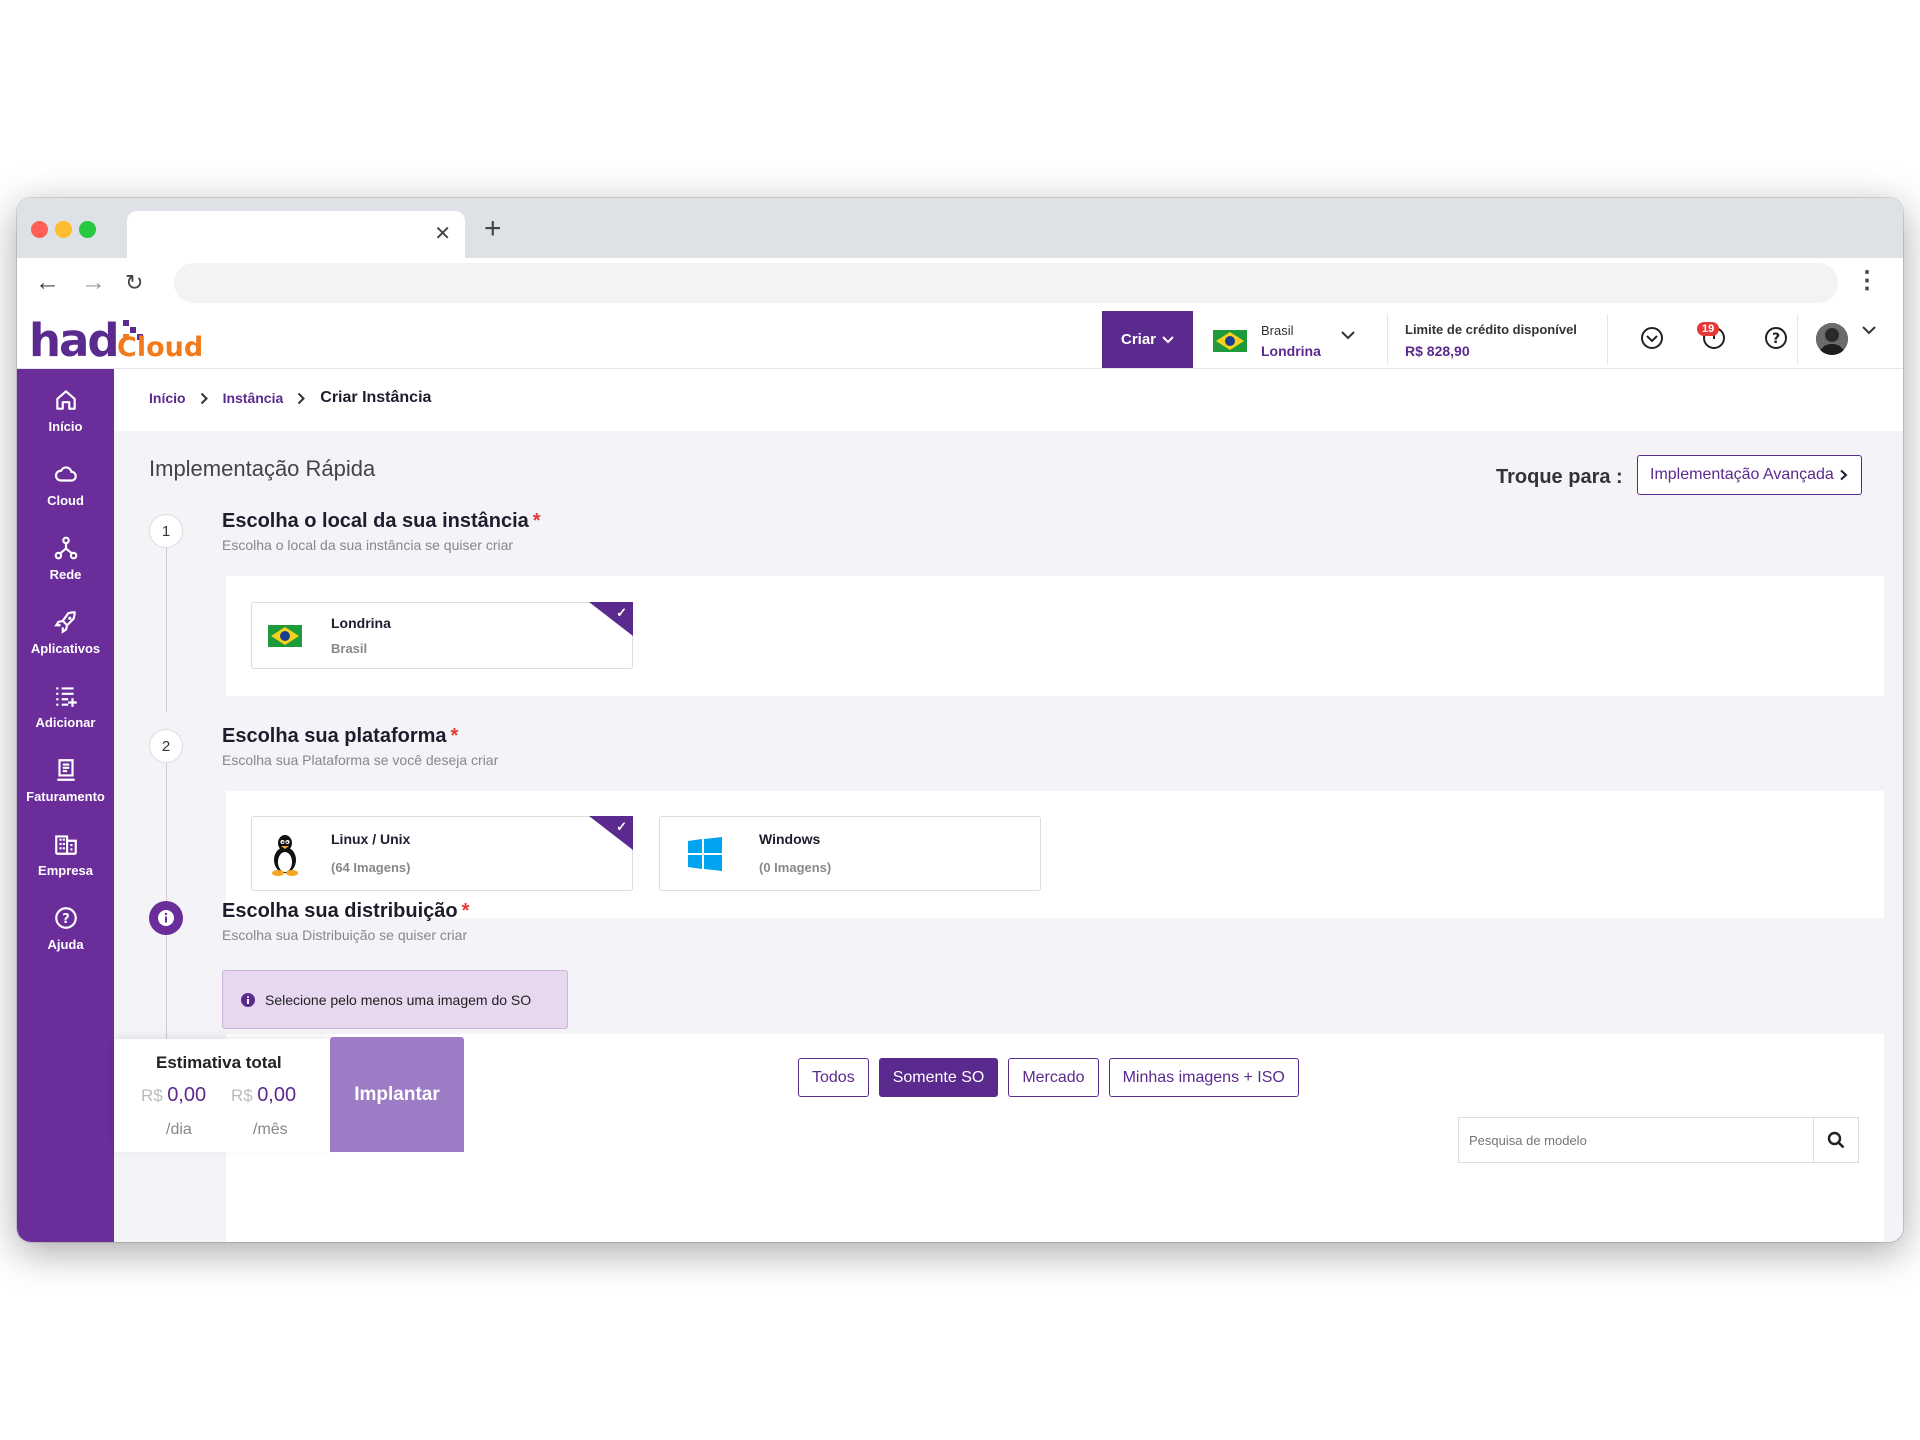  Describe the element at coordinates (1835, 1140) in the screenshot. I see `search-button` at that location.